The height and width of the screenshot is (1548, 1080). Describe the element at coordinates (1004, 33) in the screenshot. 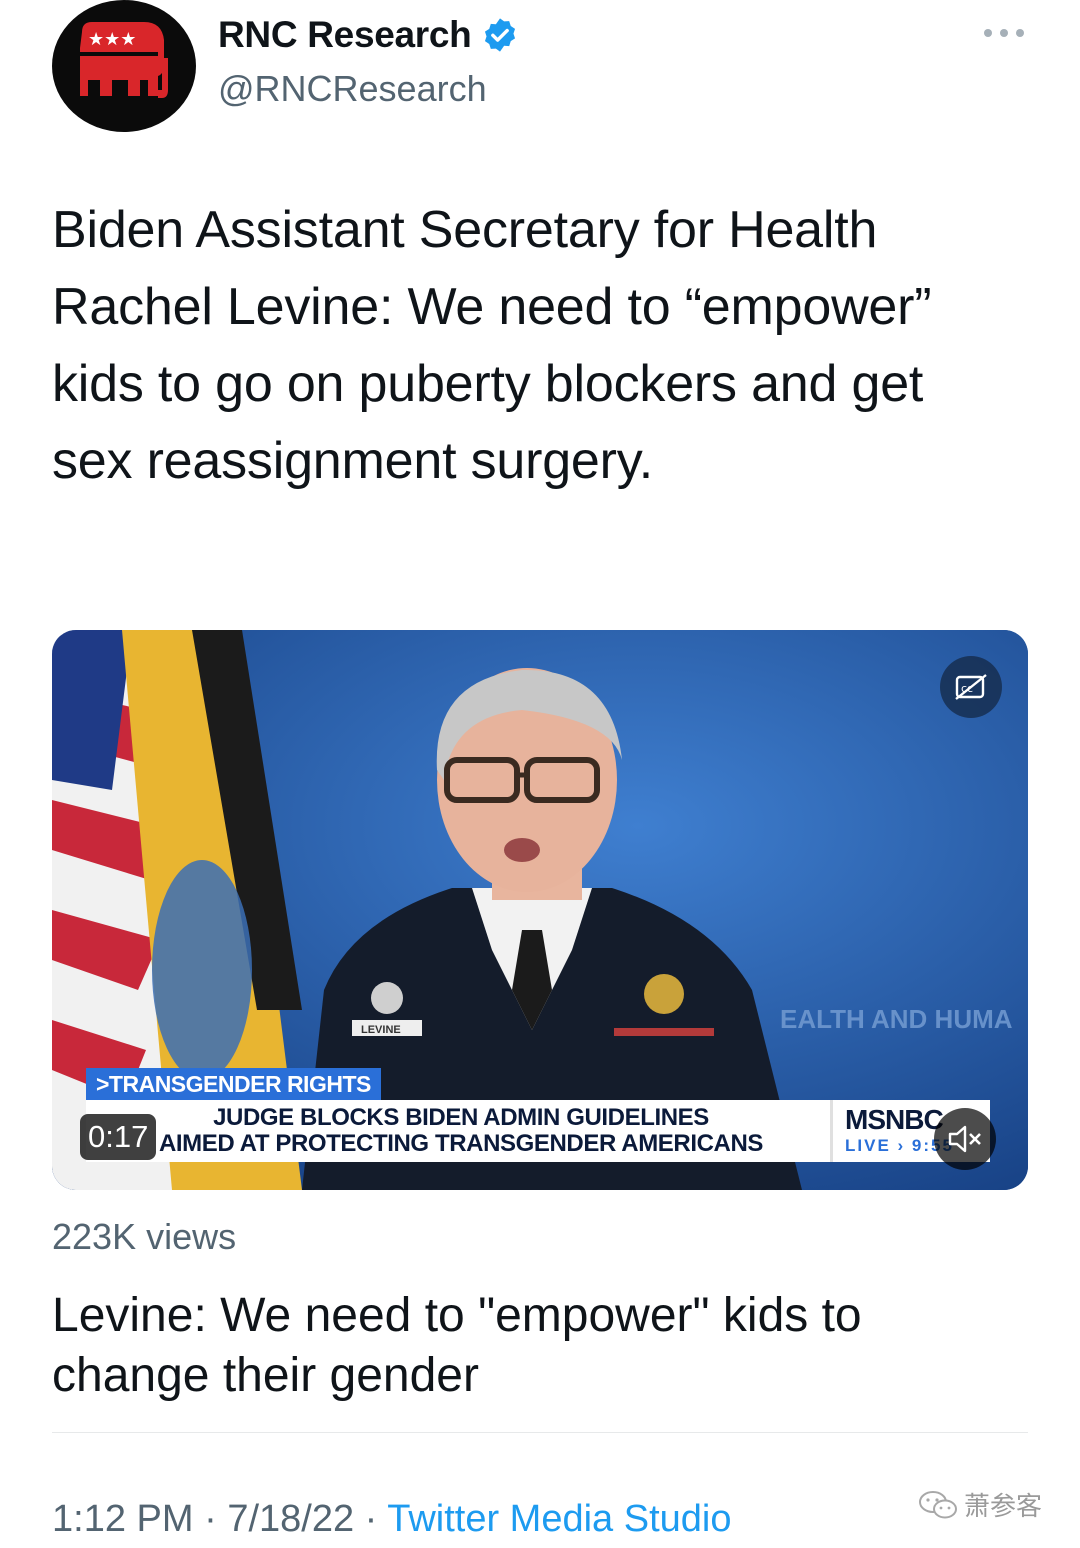

I see `more-options-icon` at that location.